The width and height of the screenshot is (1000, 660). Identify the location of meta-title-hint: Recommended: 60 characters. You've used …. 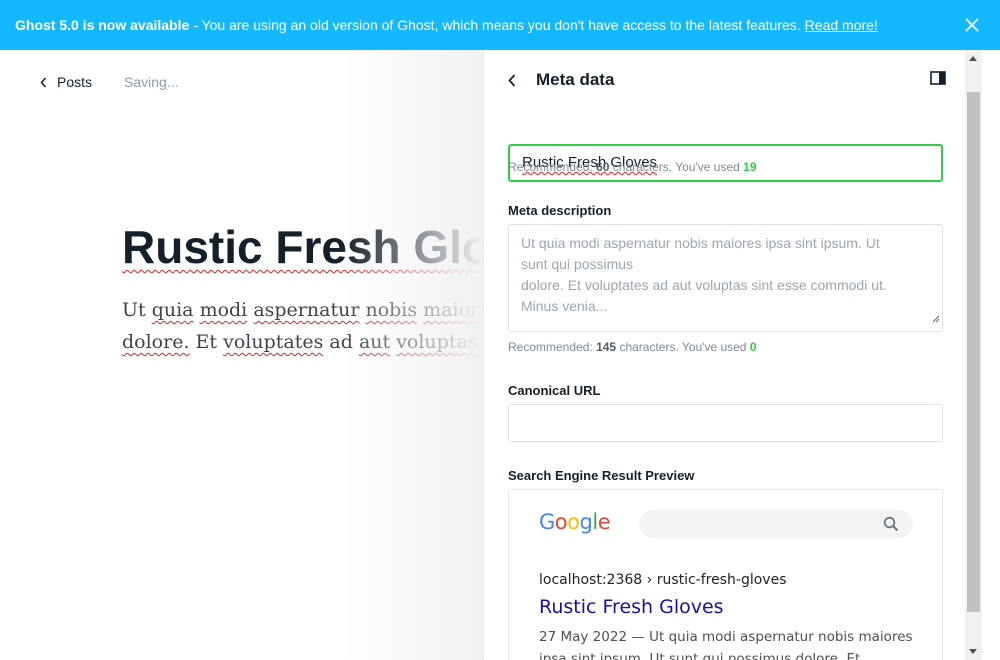
(632, 167).